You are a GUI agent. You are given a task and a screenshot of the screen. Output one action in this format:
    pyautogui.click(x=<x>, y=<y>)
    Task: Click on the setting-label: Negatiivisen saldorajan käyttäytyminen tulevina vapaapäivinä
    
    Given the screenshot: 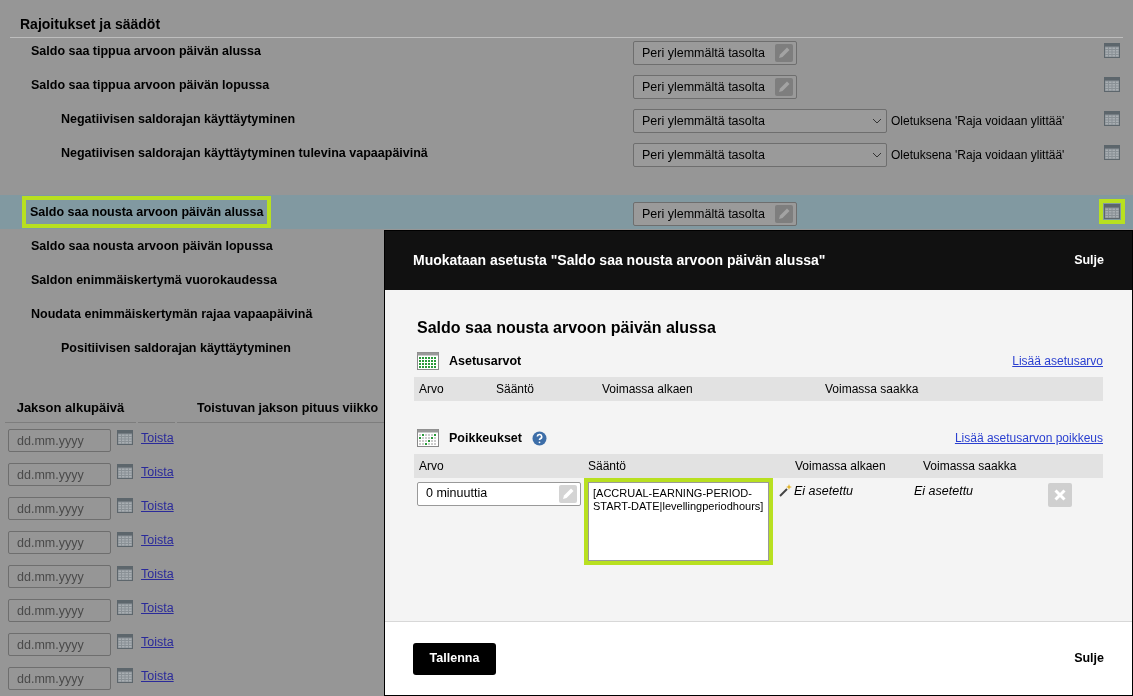 What is the action you would take?
    pyautogui.click(x=244, y=153)
    